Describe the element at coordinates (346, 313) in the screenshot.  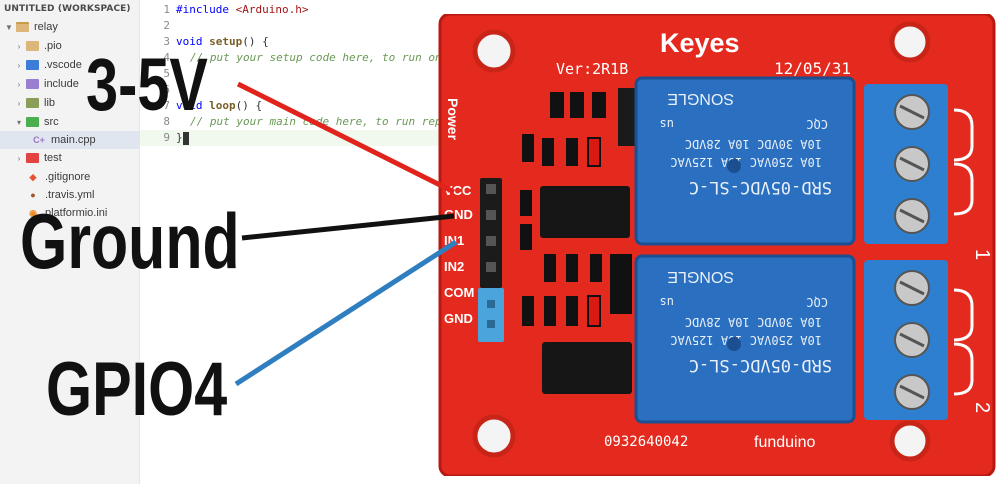
I see `gpio-wire` at that location.